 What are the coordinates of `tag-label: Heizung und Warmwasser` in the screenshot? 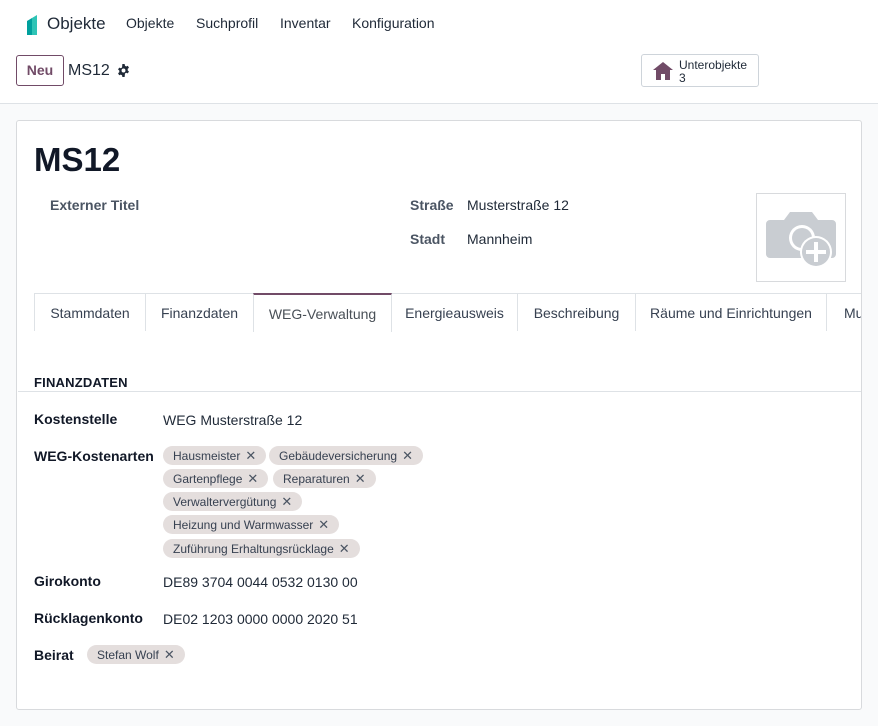 It's located at (243, 525).